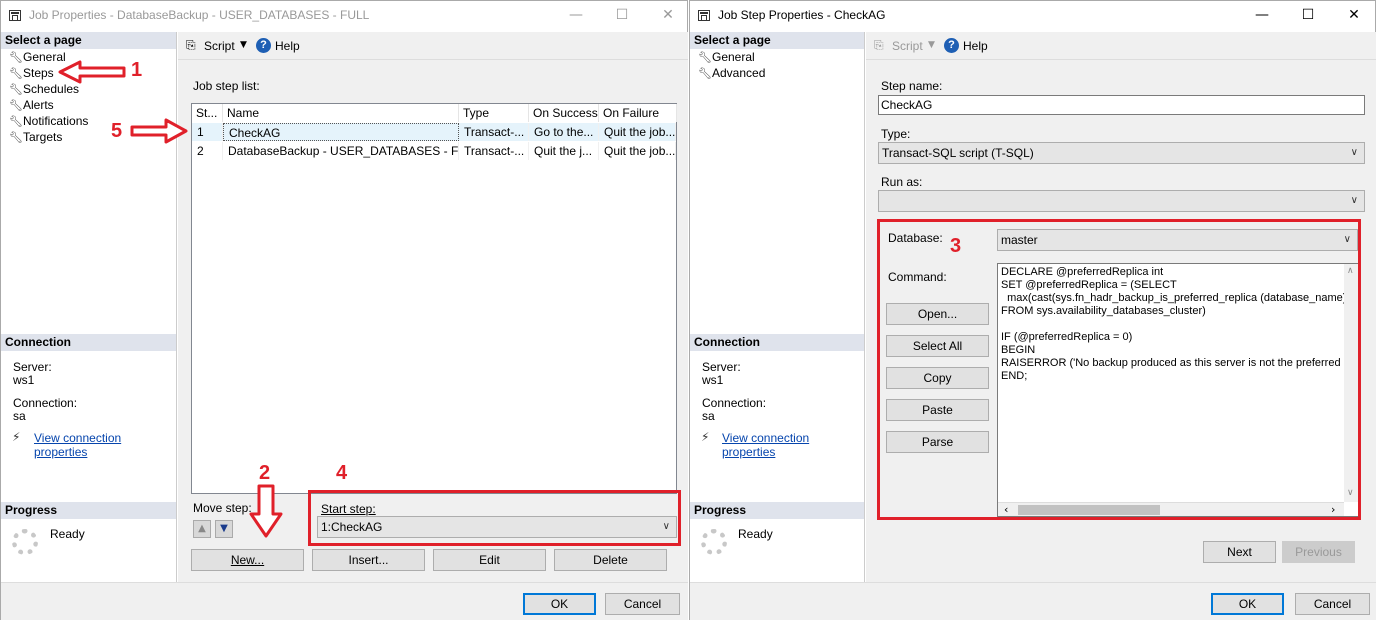  What do you see at coordinates (489, 560) in the screenshot?
I see `edit-button: Edit` at bounding box center [489, 560].